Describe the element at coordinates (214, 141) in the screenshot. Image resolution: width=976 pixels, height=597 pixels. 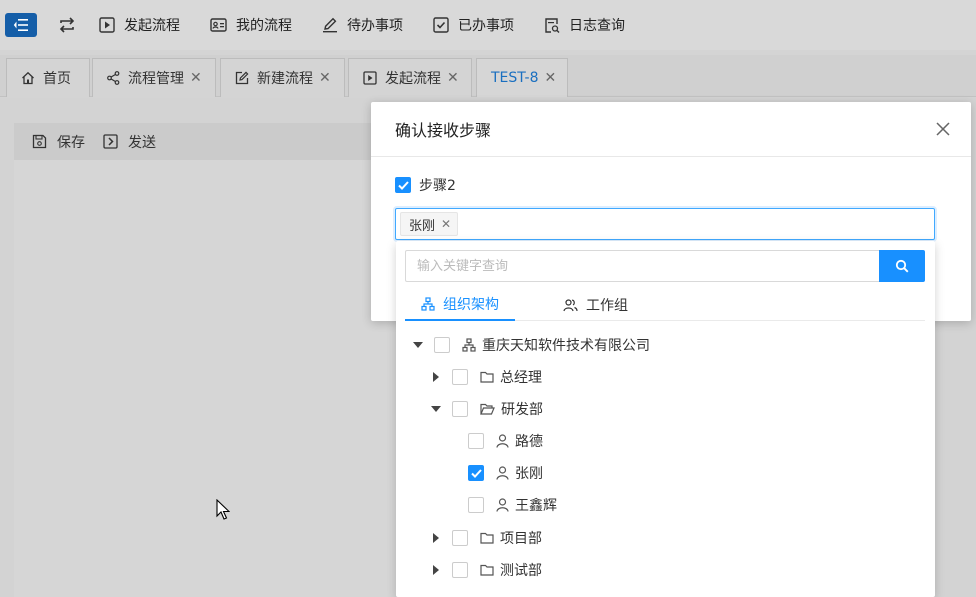
I see `form-toolbar: 保存 发送` at that location.